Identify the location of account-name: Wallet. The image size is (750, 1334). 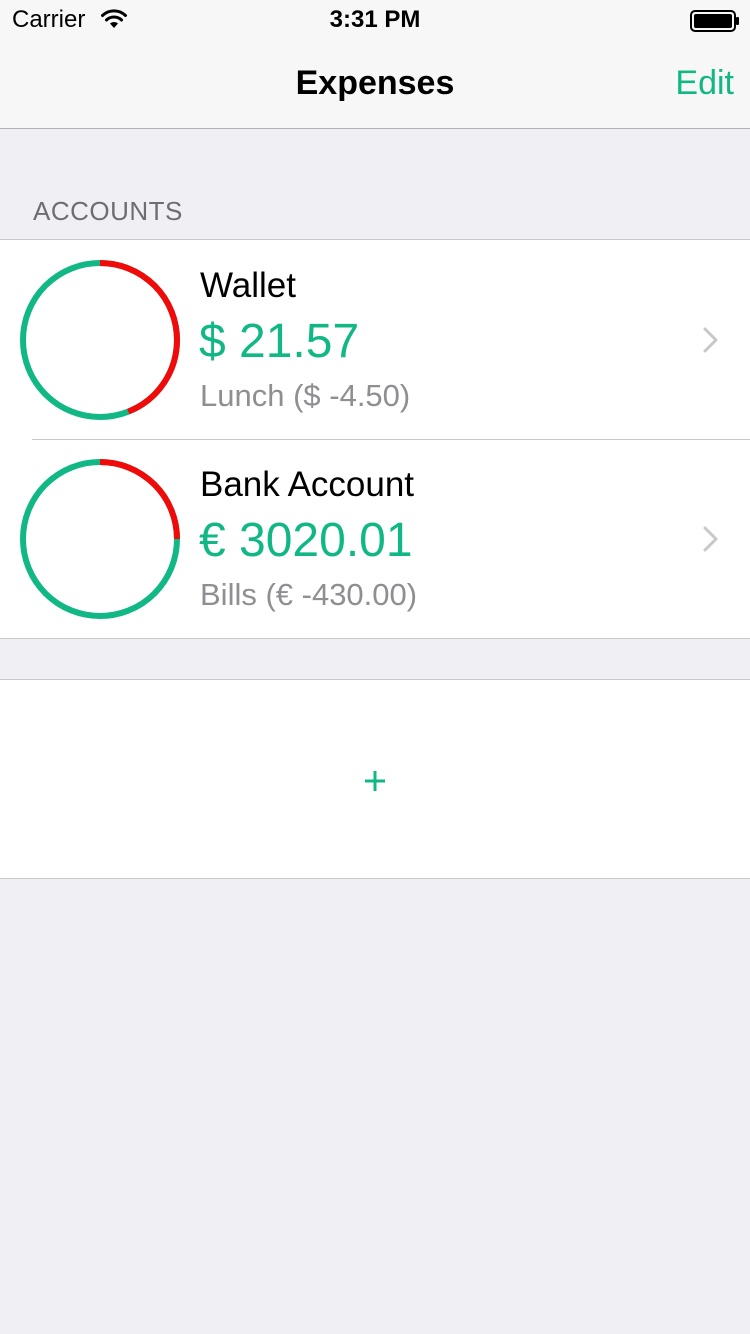
(248, 285).